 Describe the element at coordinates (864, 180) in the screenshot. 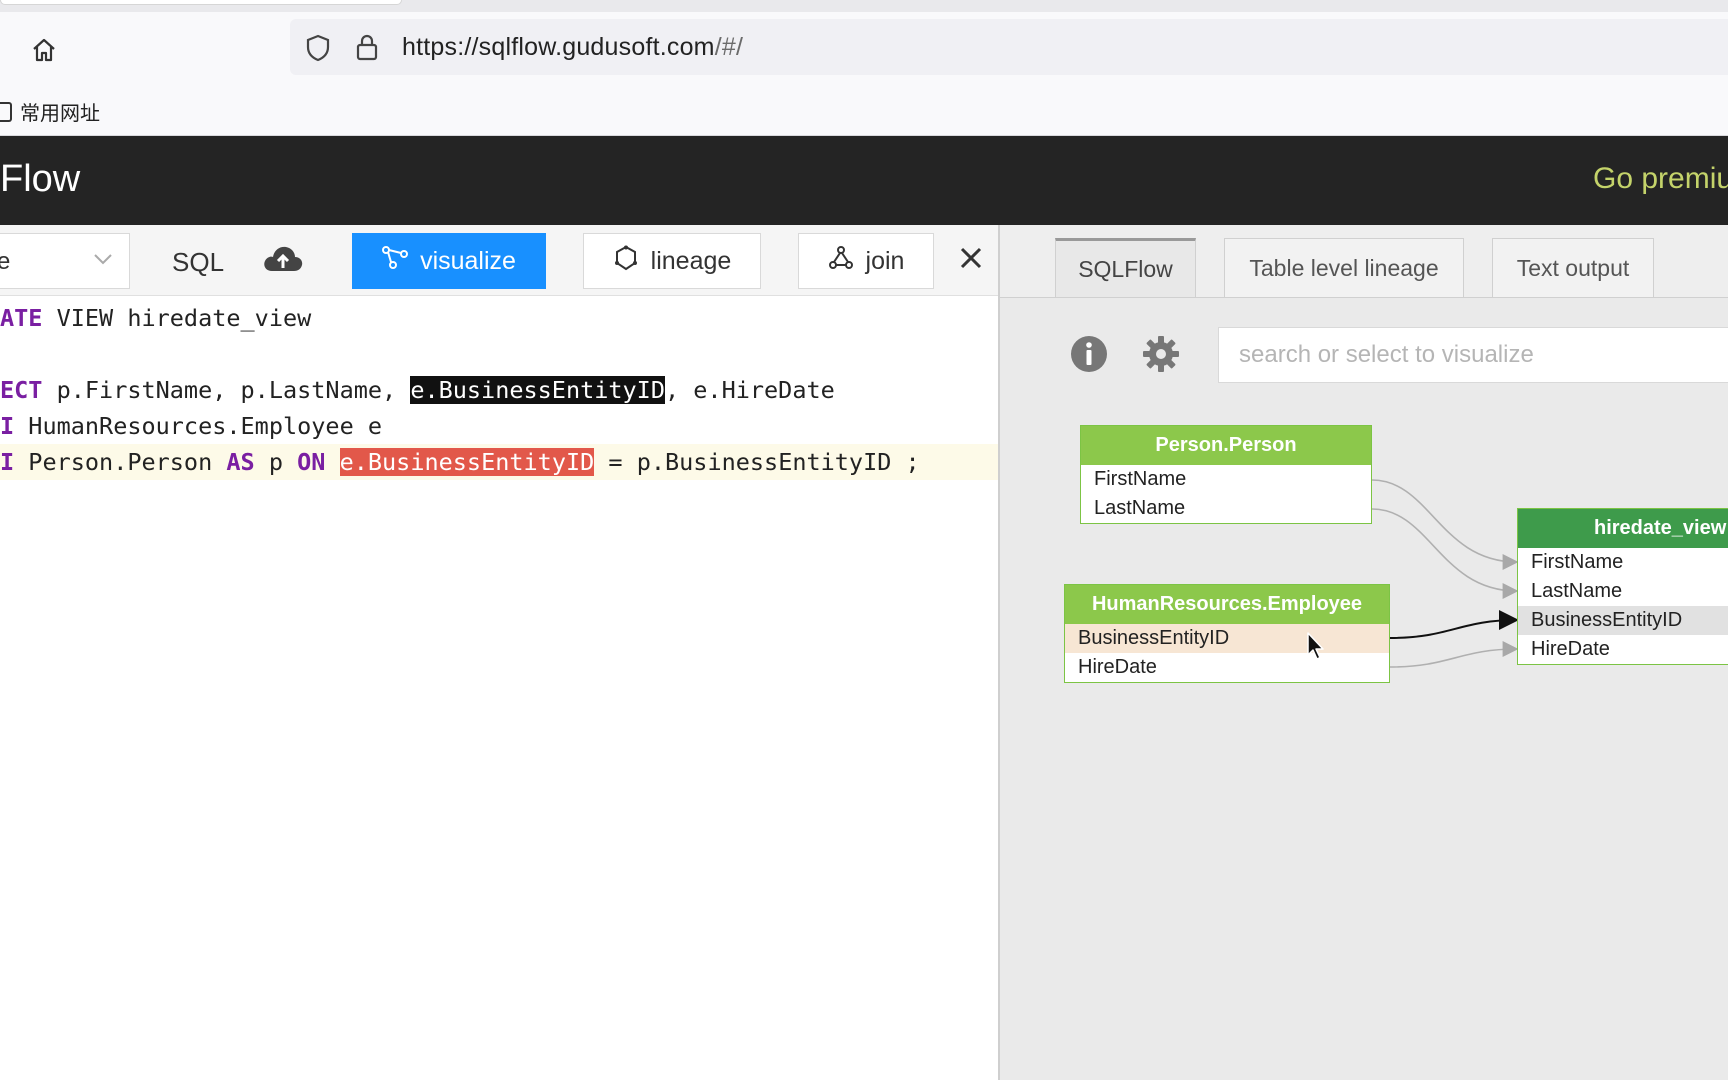

I see `app-header: Flow Go premiu` at that location.